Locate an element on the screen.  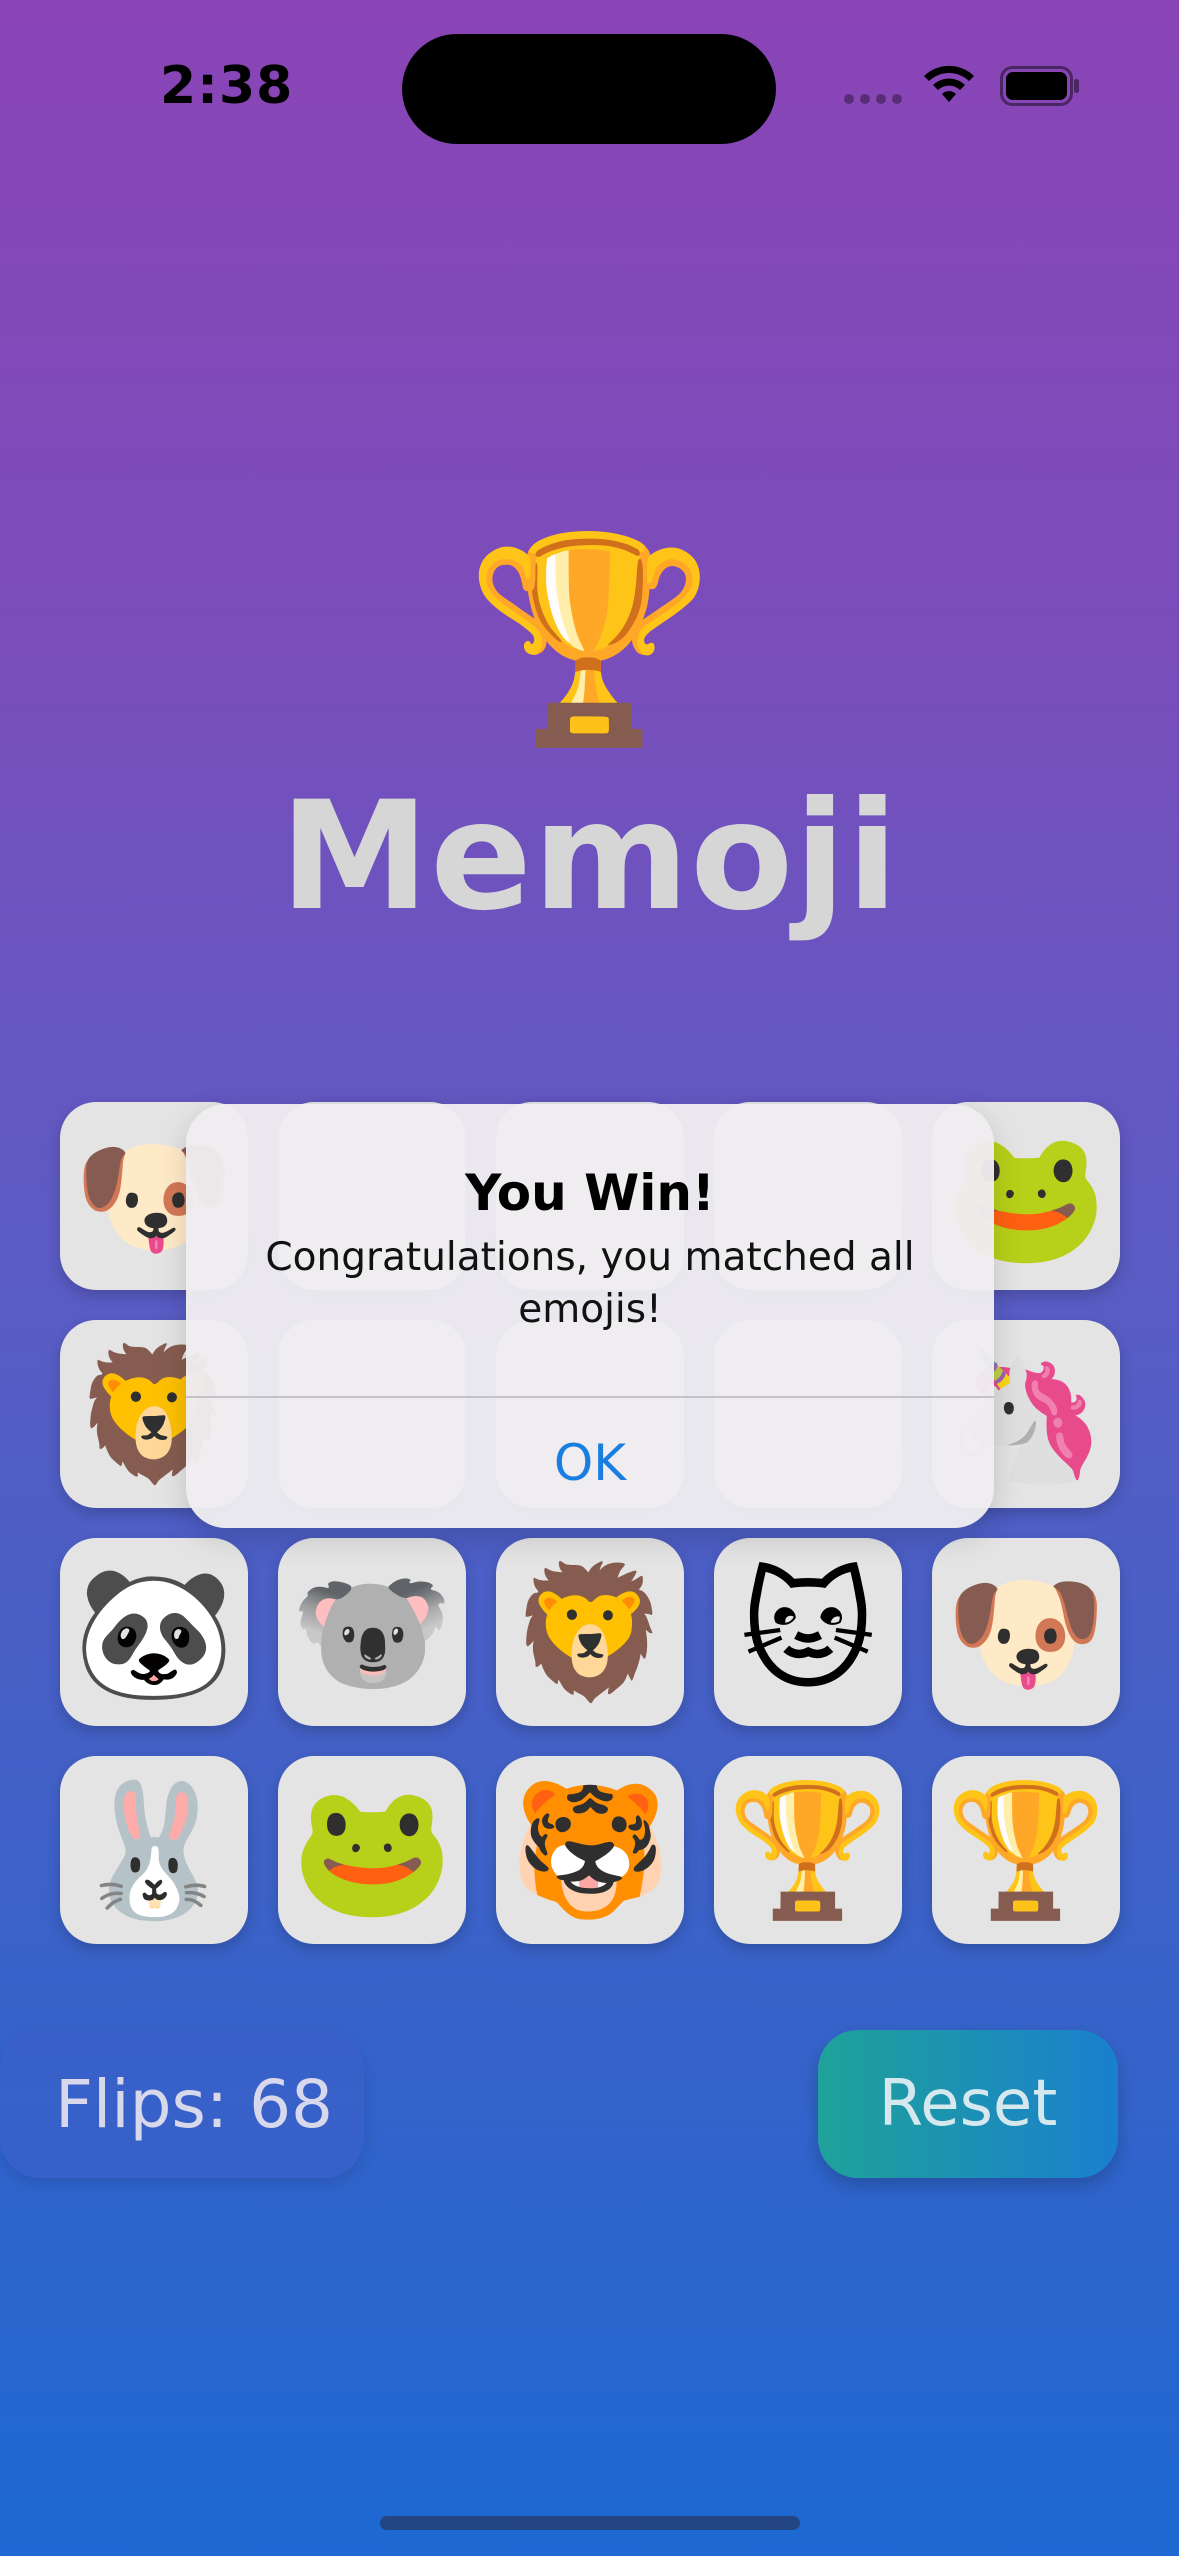
memory-card-12: 🐨 is located at coordinates (372, 1632).